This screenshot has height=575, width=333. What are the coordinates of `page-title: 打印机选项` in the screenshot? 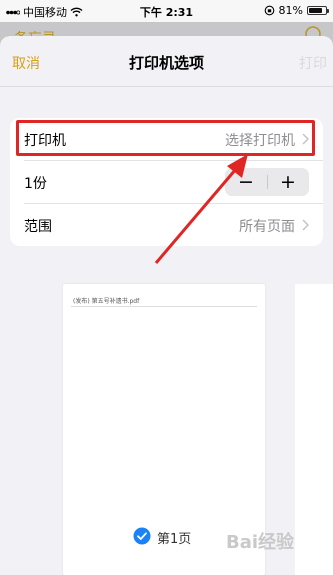 It's located at (166, 63).